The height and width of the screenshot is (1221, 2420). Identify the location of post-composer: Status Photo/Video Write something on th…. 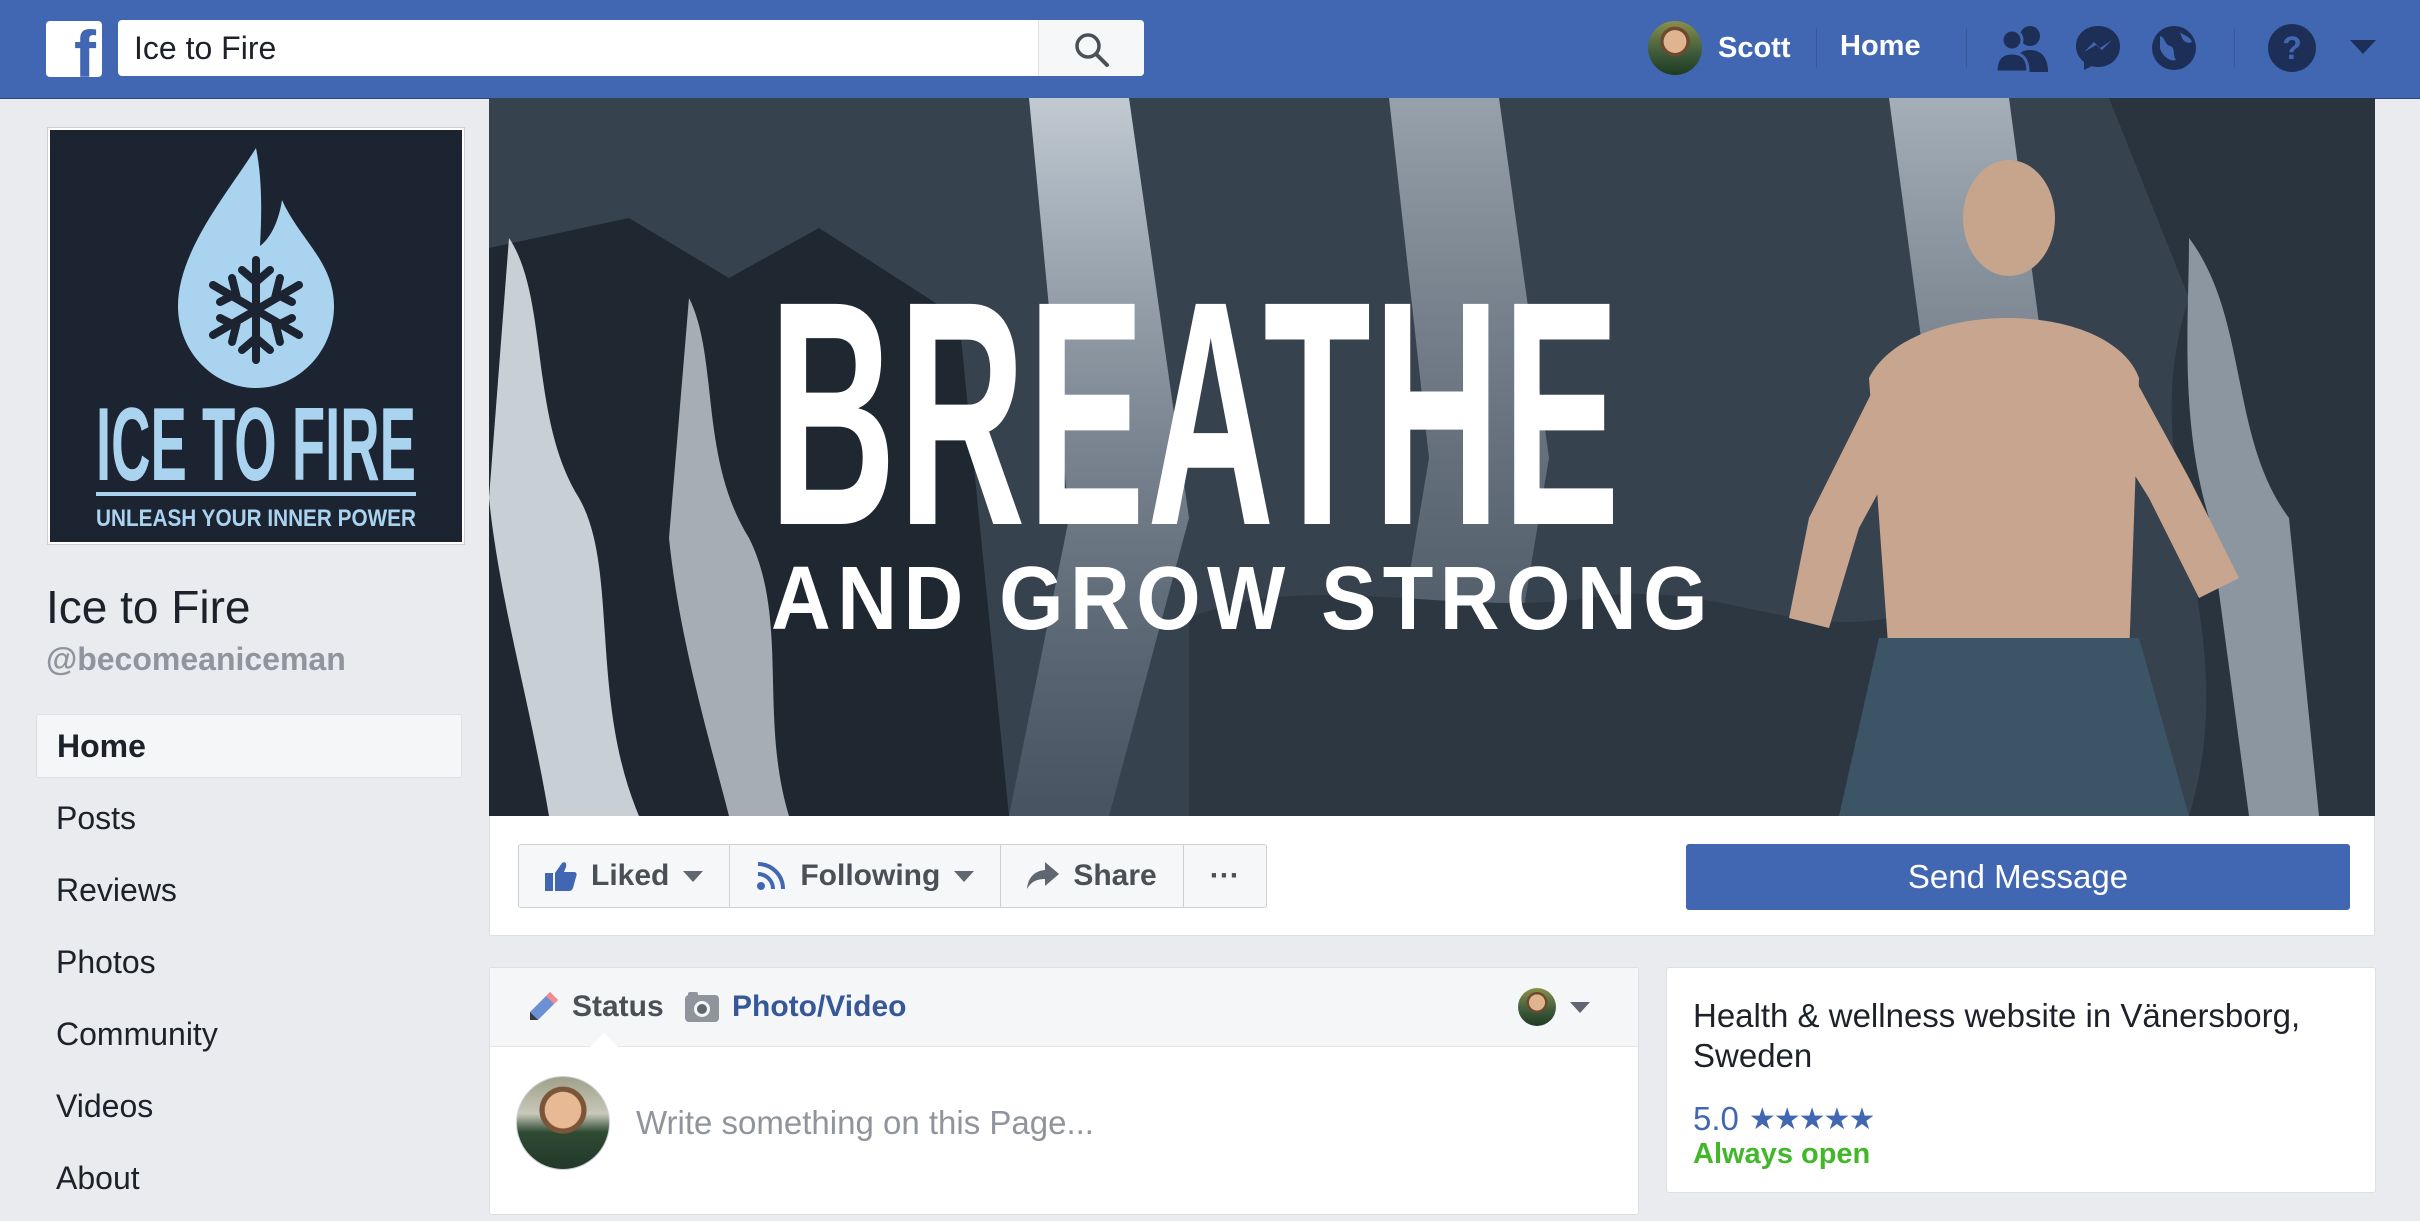
(1064, 1091).